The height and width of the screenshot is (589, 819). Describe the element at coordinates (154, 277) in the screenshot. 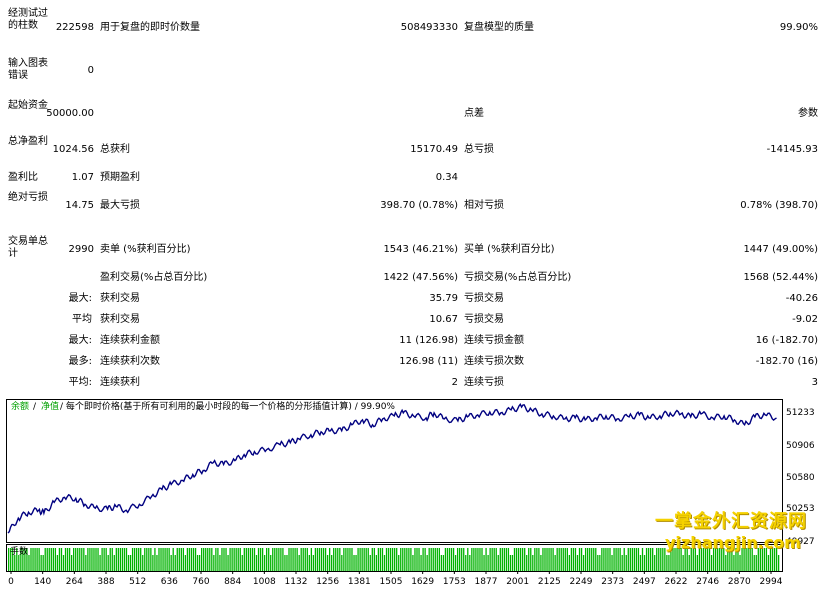

I see `profit-trades-label: 盈利交易(%占总百分比)` at that location.